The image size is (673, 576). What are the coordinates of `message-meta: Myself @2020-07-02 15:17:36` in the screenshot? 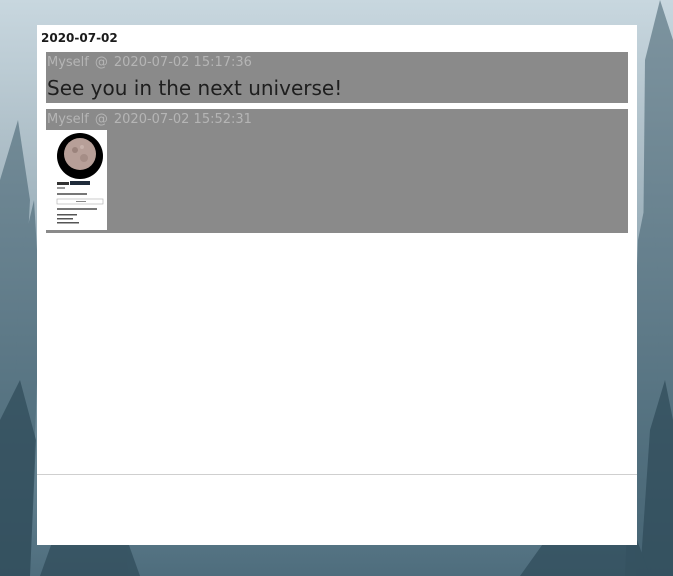 It's located at (152, 62).